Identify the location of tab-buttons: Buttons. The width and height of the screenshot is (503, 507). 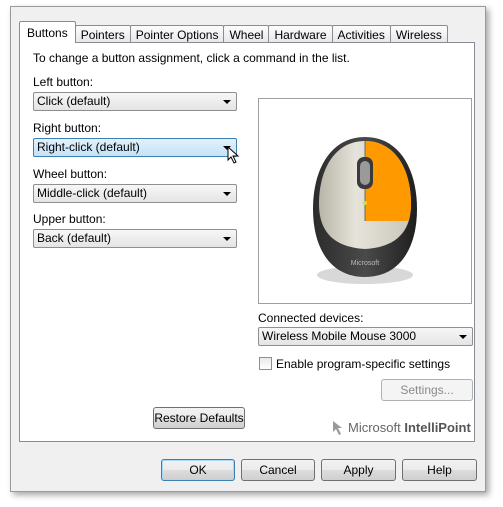
(47, 32).